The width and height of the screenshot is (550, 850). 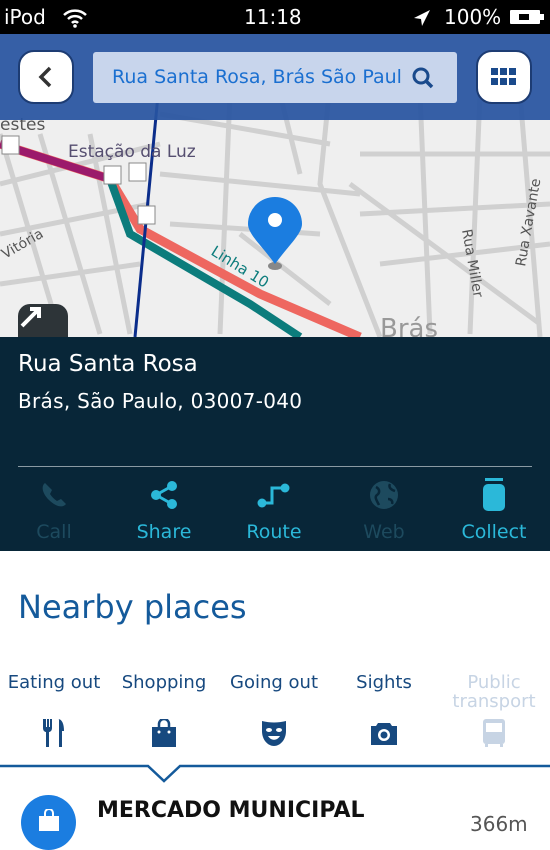 What do you see at coordinates (527, 17) in the screenshot?
I see `battery-icon` at bounding box center [527, 17].